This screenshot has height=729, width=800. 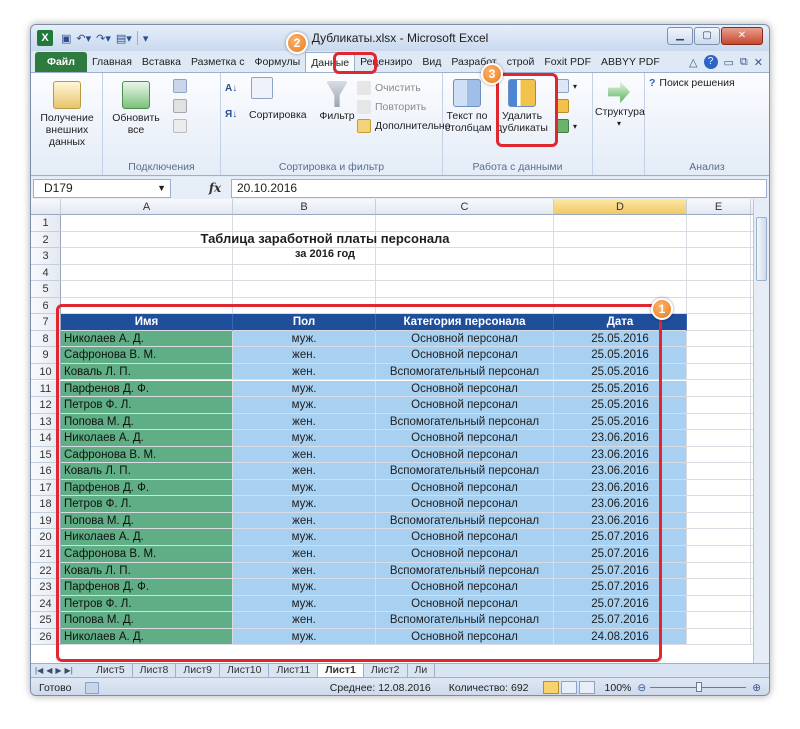 I want to click on reapply-button: Повторить, so click(x=391, y=107).